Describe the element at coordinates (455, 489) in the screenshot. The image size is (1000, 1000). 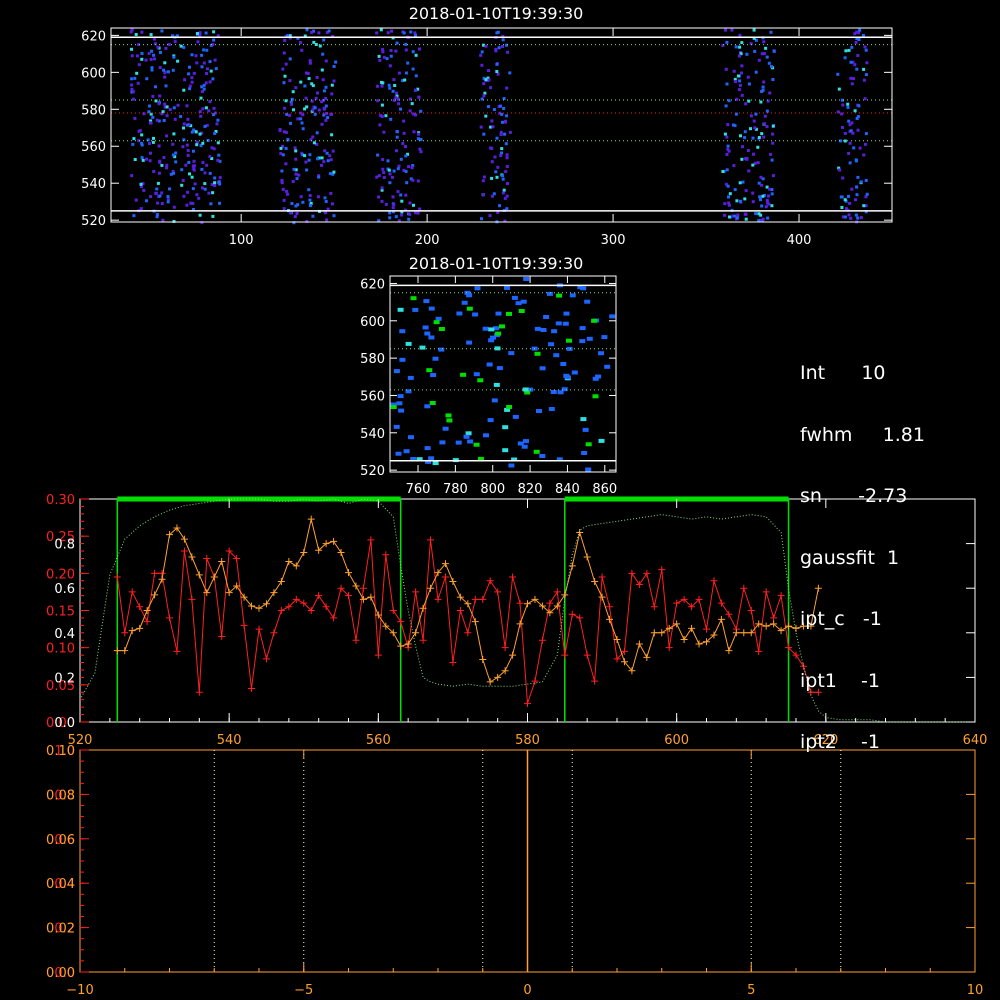
I see `middle-x-tick-label: 780` at that location.